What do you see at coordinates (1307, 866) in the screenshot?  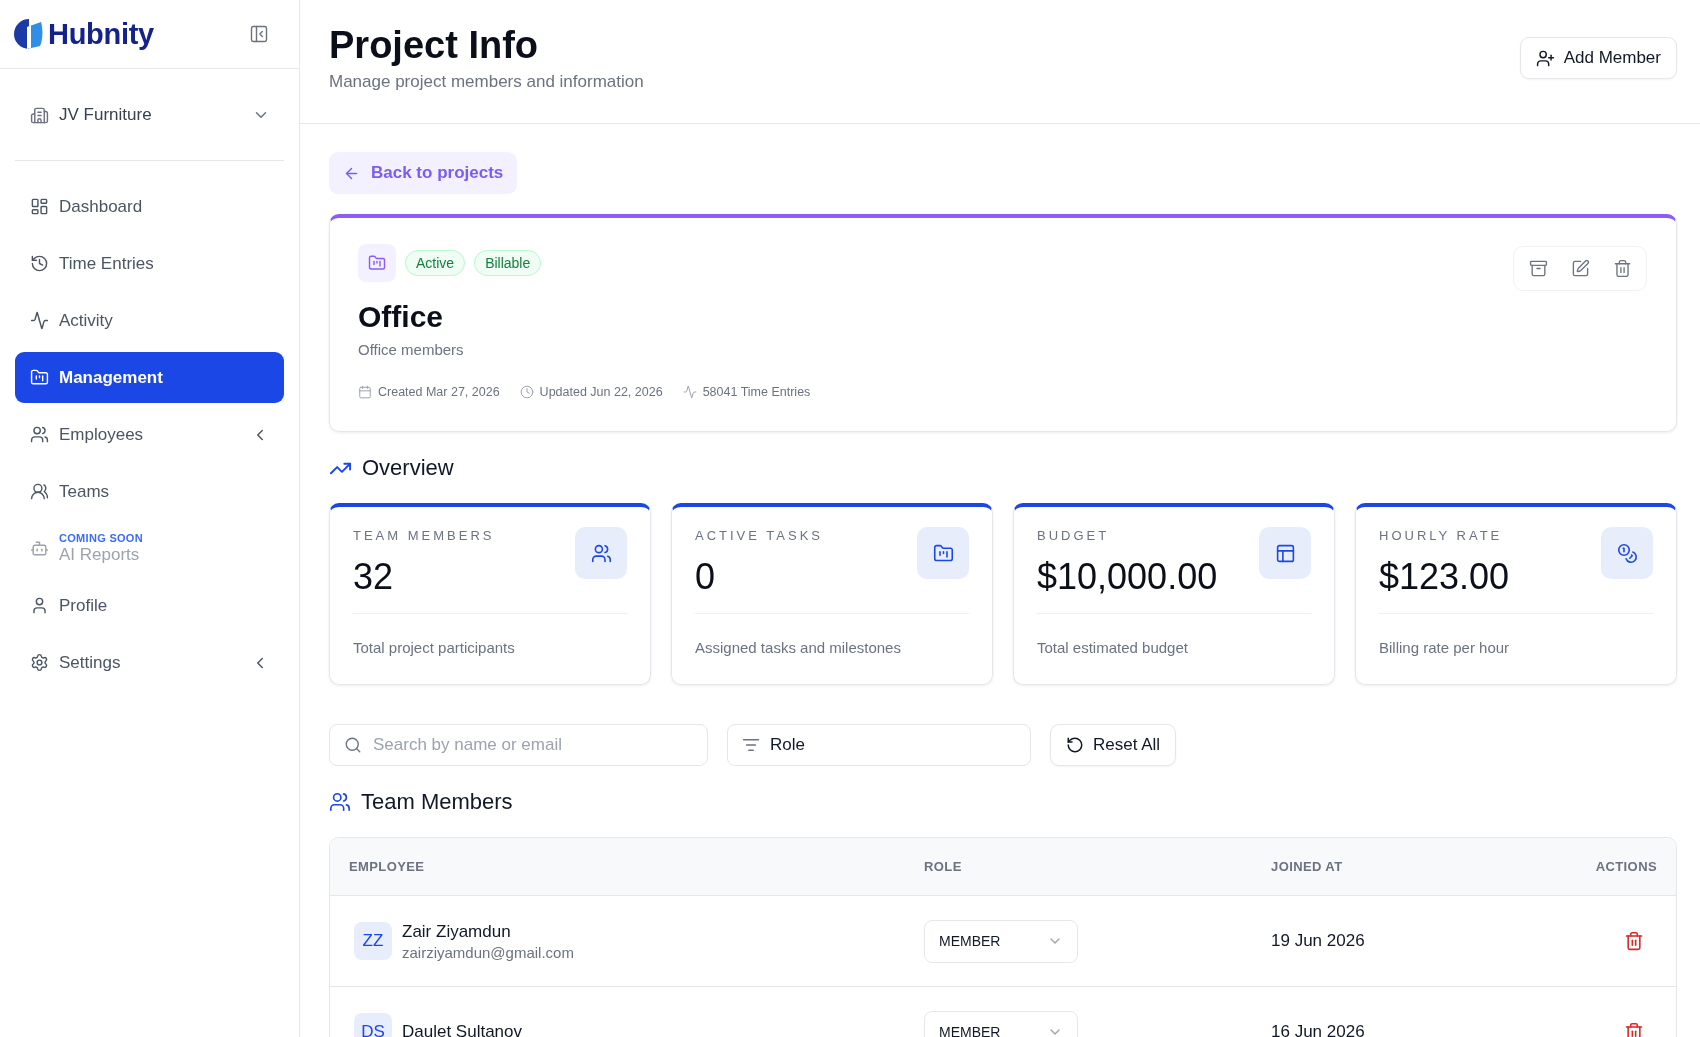 I see `column-header: JOINED AT` at bounding box center [1307, 866].